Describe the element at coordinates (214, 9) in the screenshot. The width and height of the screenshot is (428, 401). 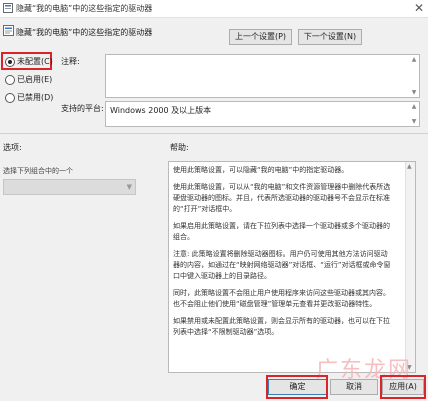
I see `title-bar: 隐藏“我的电脑”中的这些指定的驱动器 ✕` at that location.